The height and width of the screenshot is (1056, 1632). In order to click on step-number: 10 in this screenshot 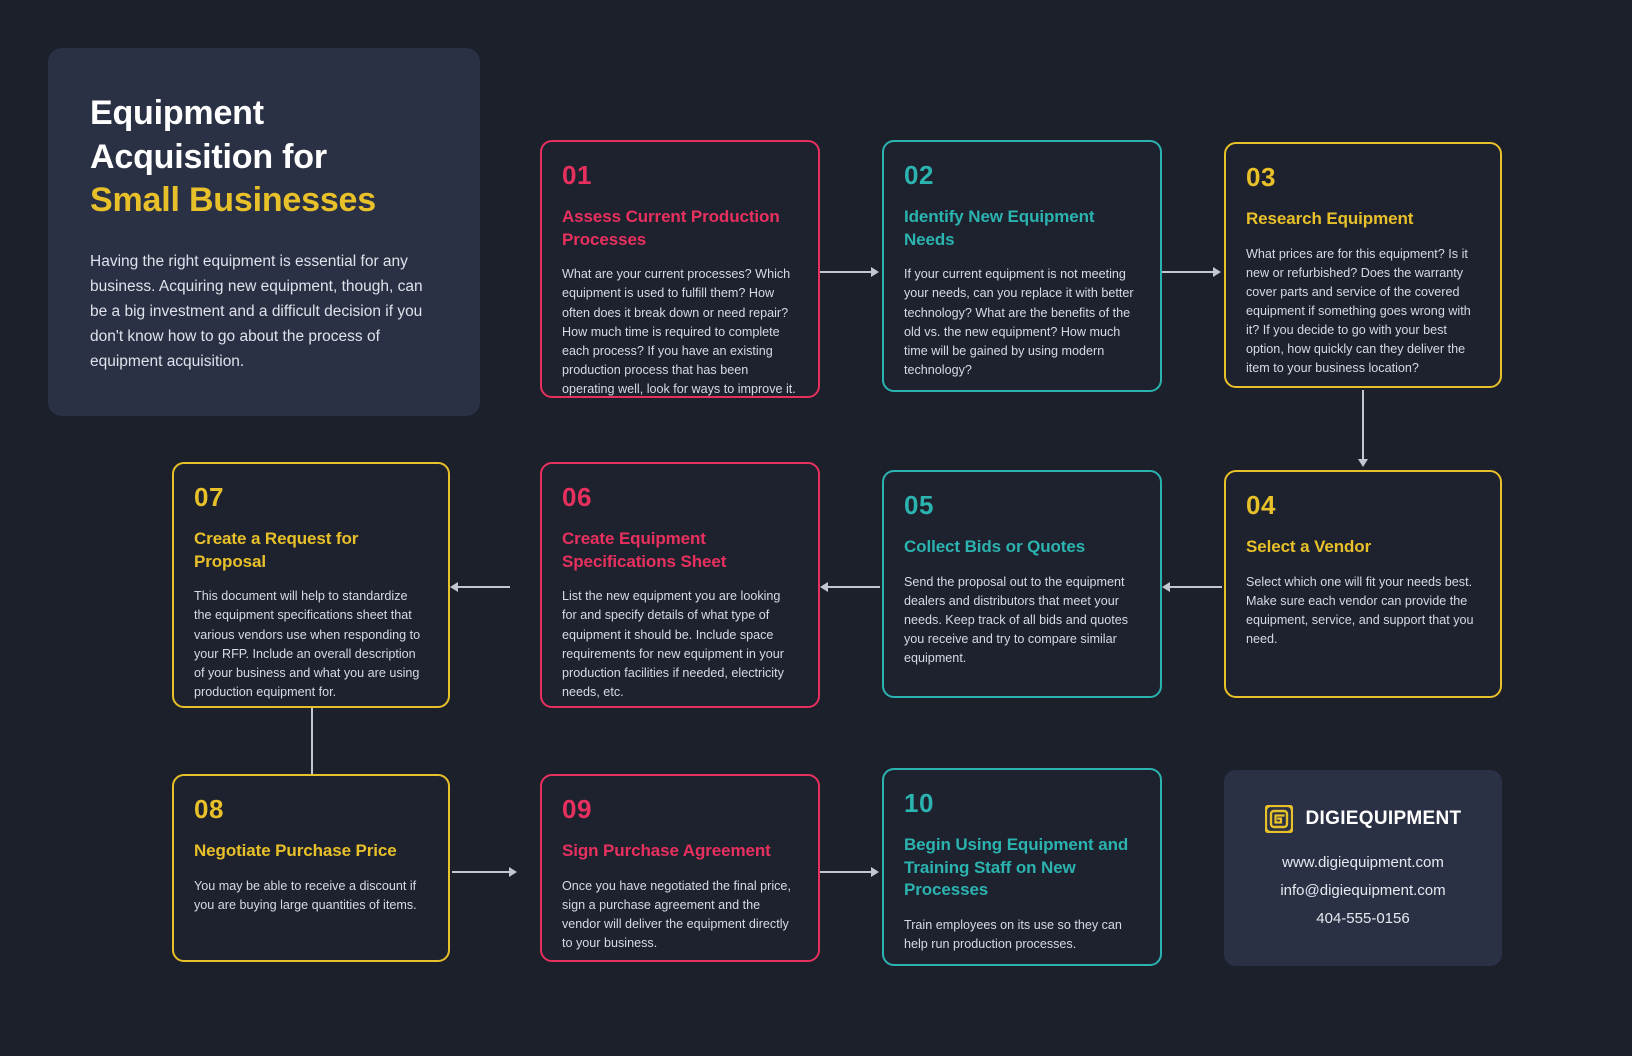, I will do `click(919, 803)`.